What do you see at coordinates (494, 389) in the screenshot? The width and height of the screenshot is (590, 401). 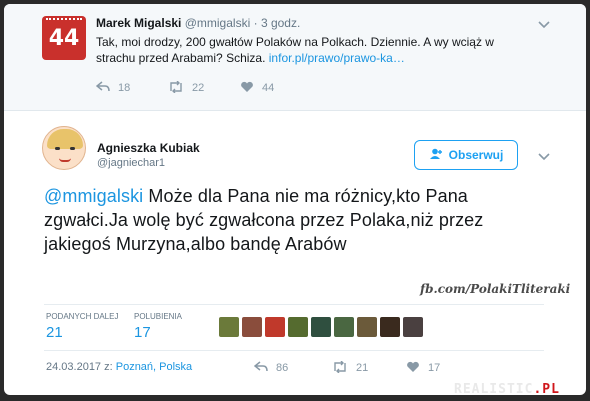 I see `logo-prefix: REALISTIC` at bounding box center [494, 389].